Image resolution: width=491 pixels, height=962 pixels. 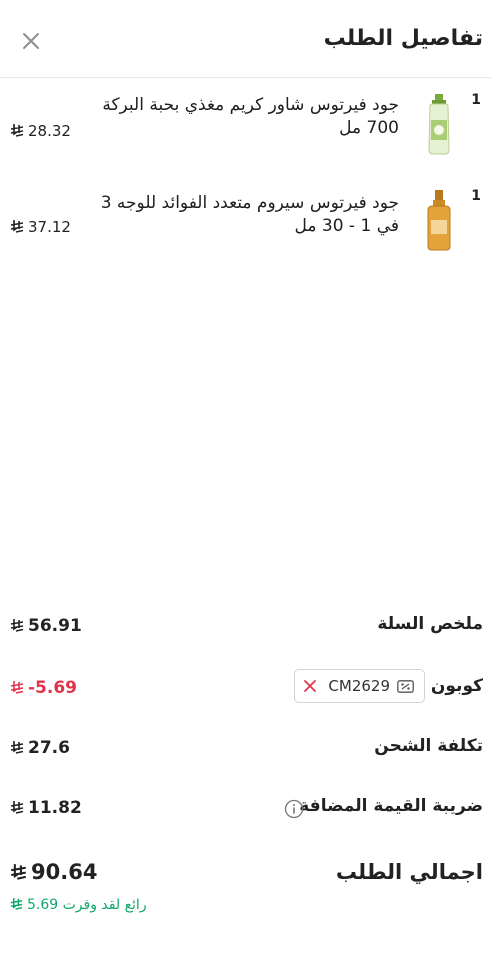 What do you see at coordinates (405, 686) in the screenshot?
I see `coupon-tag-icon` at bounding box center [405, 686].